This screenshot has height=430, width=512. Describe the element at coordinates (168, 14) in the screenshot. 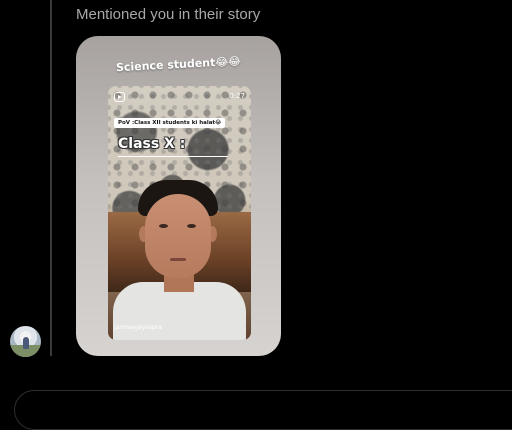

I see `story-mention-text: Mentioned you in their story` at that location.